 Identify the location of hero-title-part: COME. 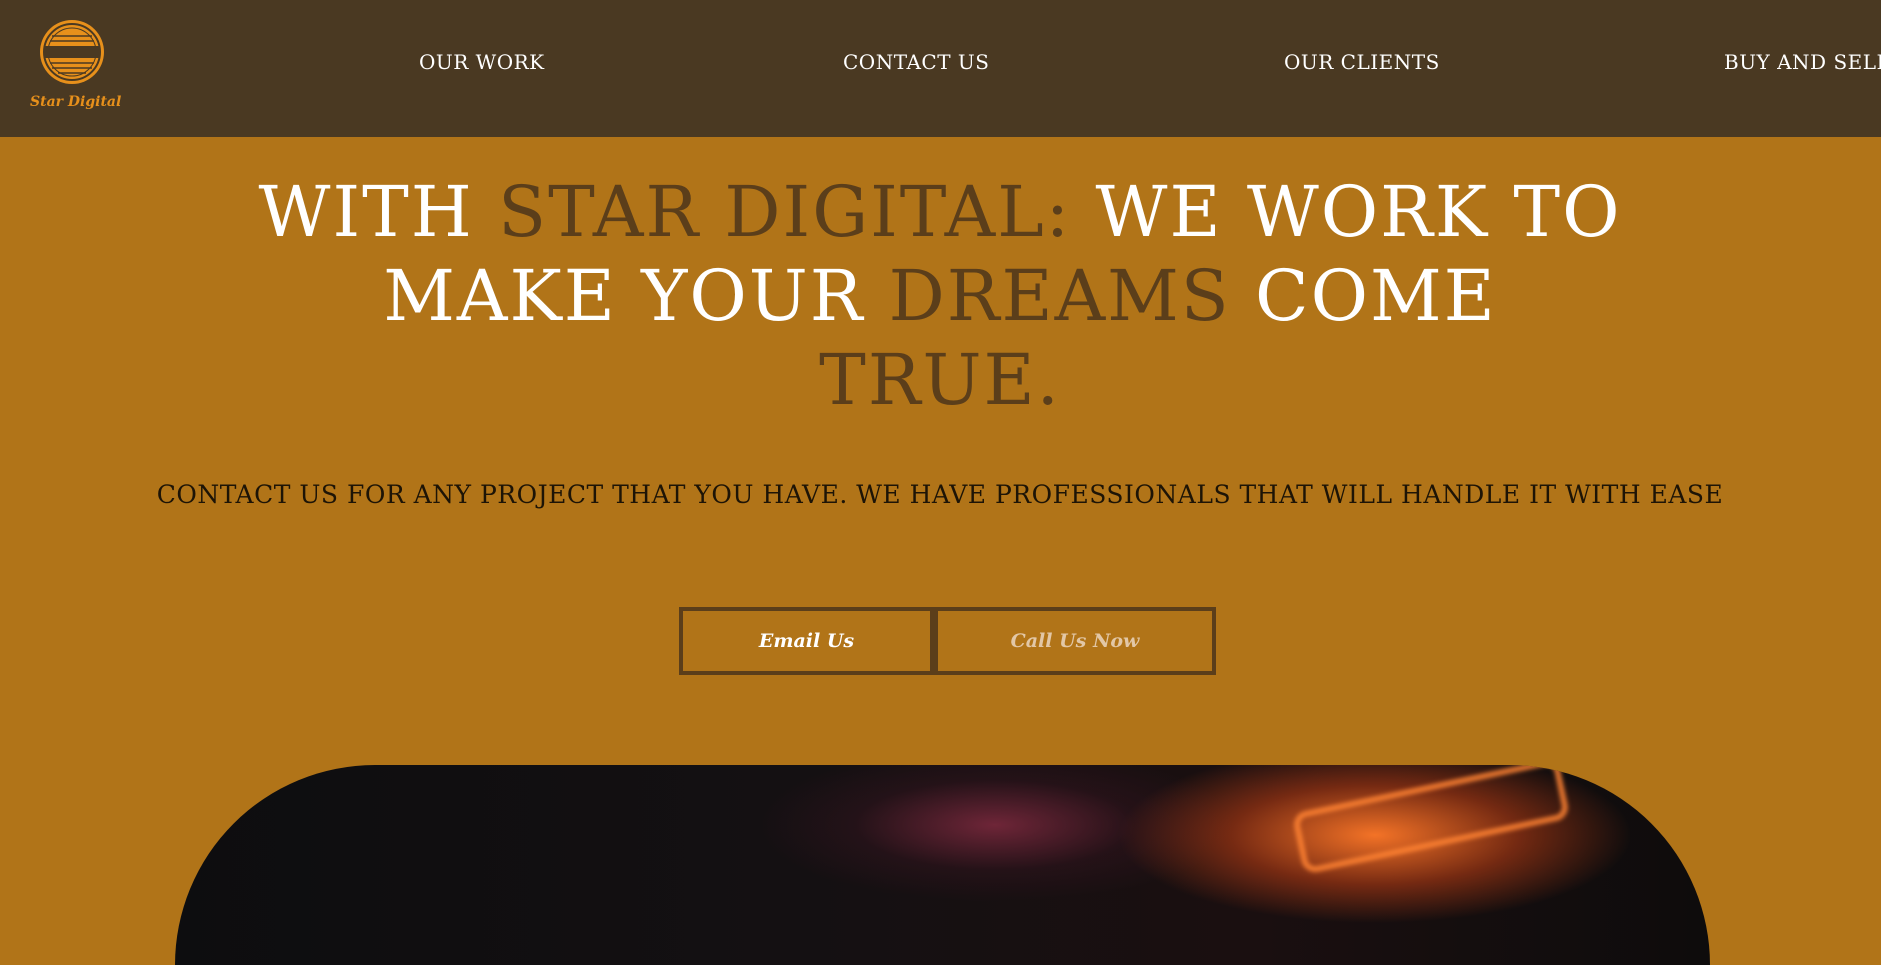
(1363, 296).